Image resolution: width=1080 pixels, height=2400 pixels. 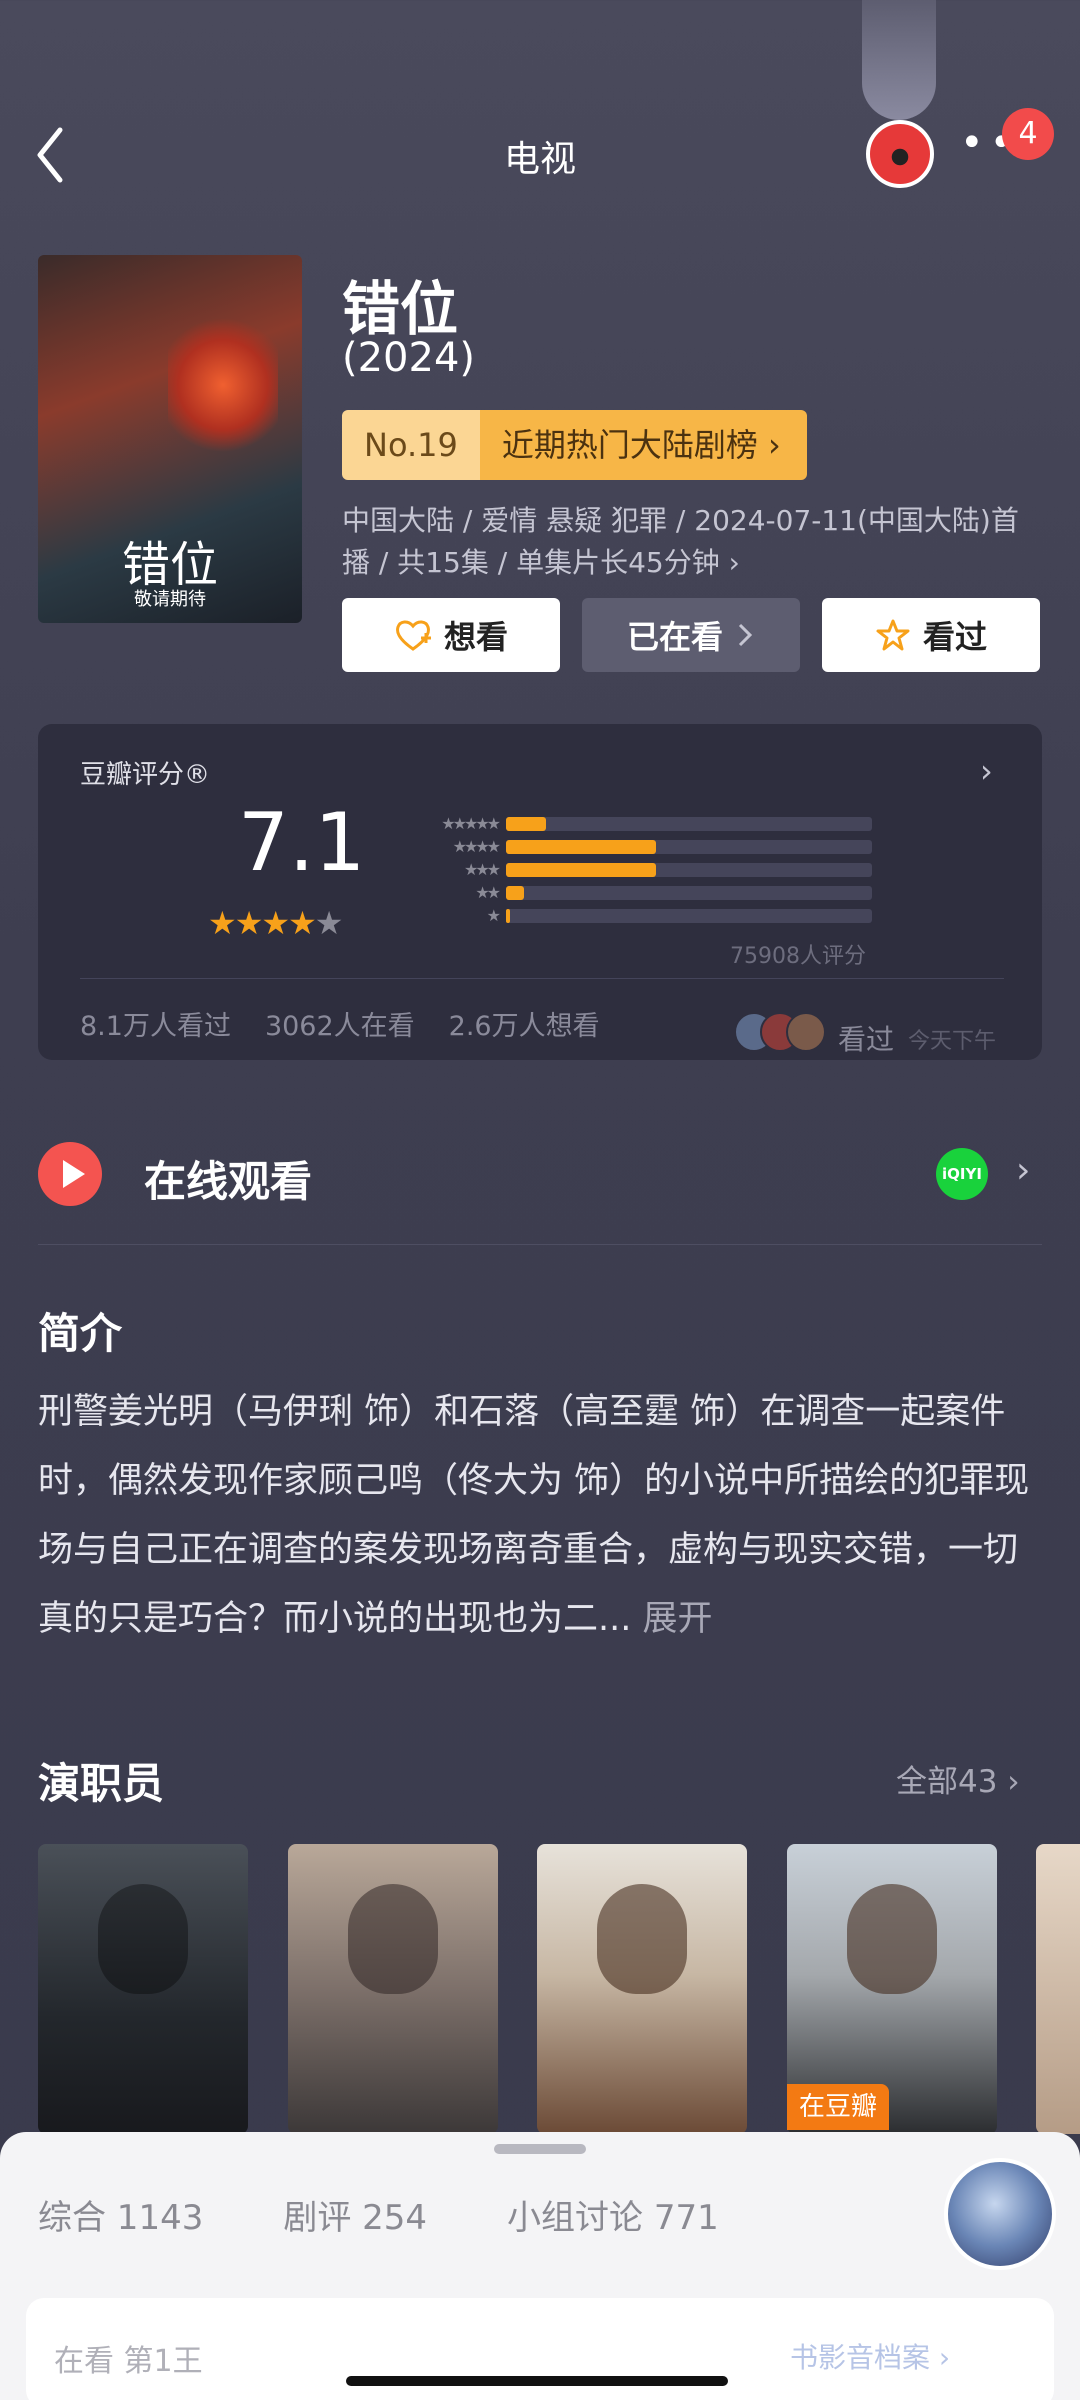 I want to click on rating-distribution: ★★★★★ ★★★★ ★★★ ★★ ★, so click(x=635, y=869).